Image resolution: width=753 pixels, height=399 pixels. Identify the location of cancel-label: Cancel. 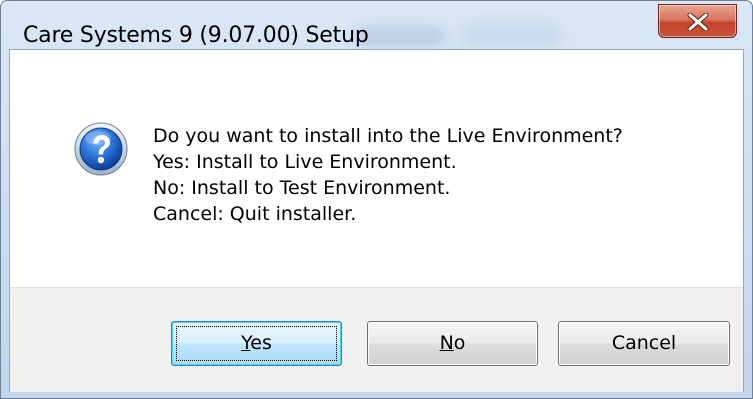
(644, 343).